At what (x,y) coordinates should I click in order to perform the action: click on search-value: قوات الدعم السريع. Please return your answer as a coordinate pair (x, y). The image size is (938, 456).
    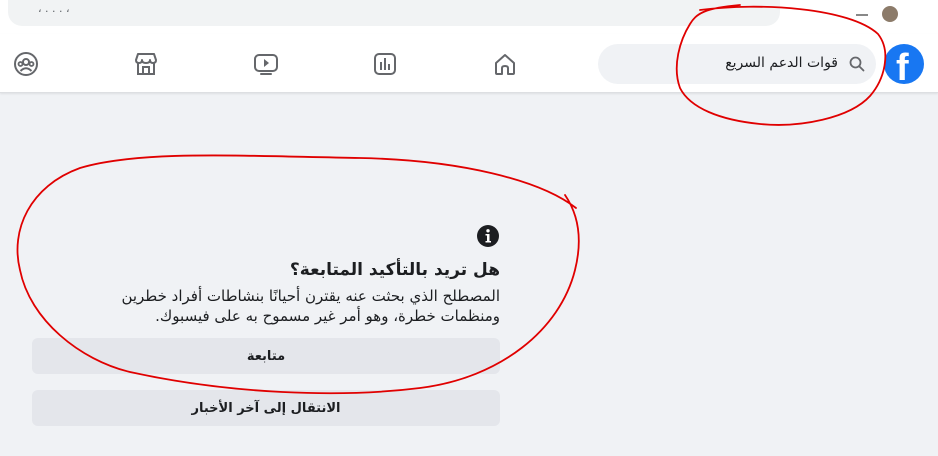
    Looking at the image, I should click on (781, 63).